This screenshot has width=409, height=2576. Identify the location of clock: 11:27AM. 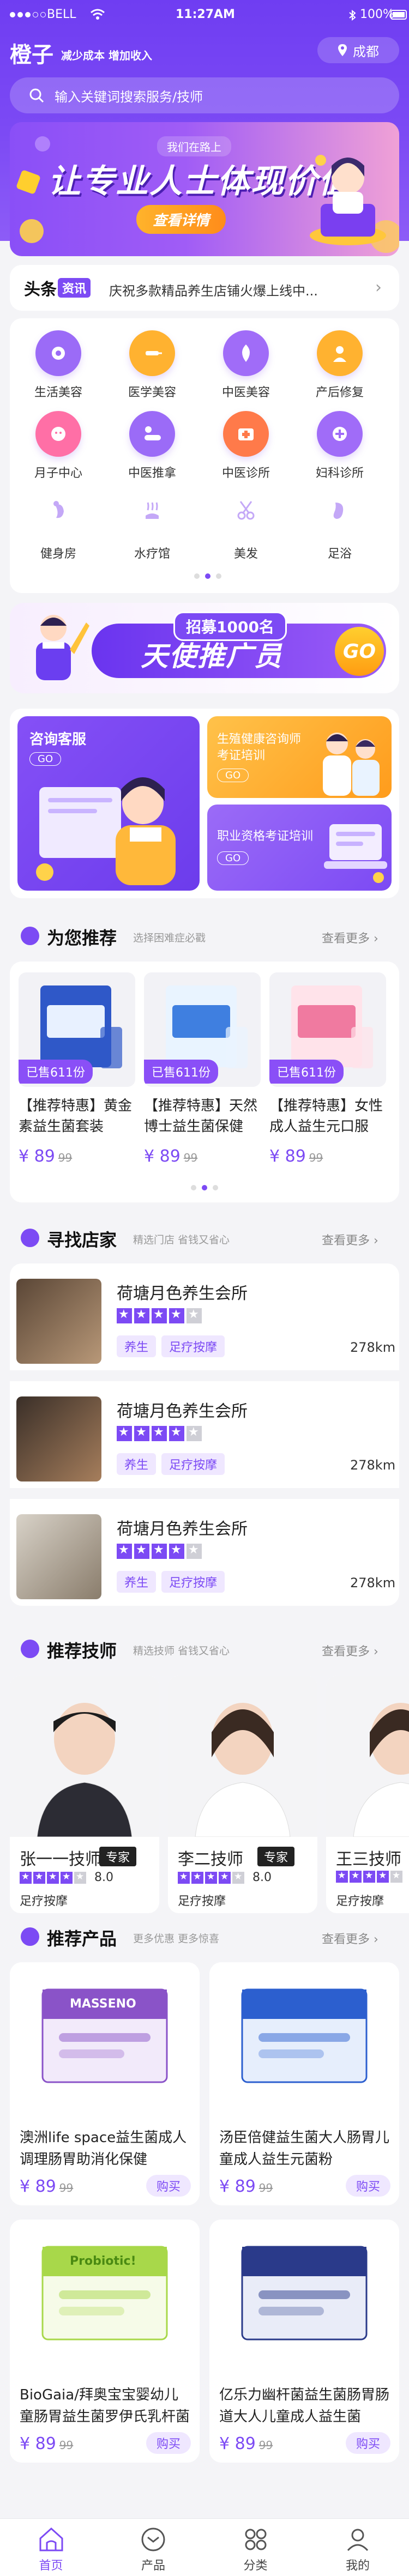
(205, 14).